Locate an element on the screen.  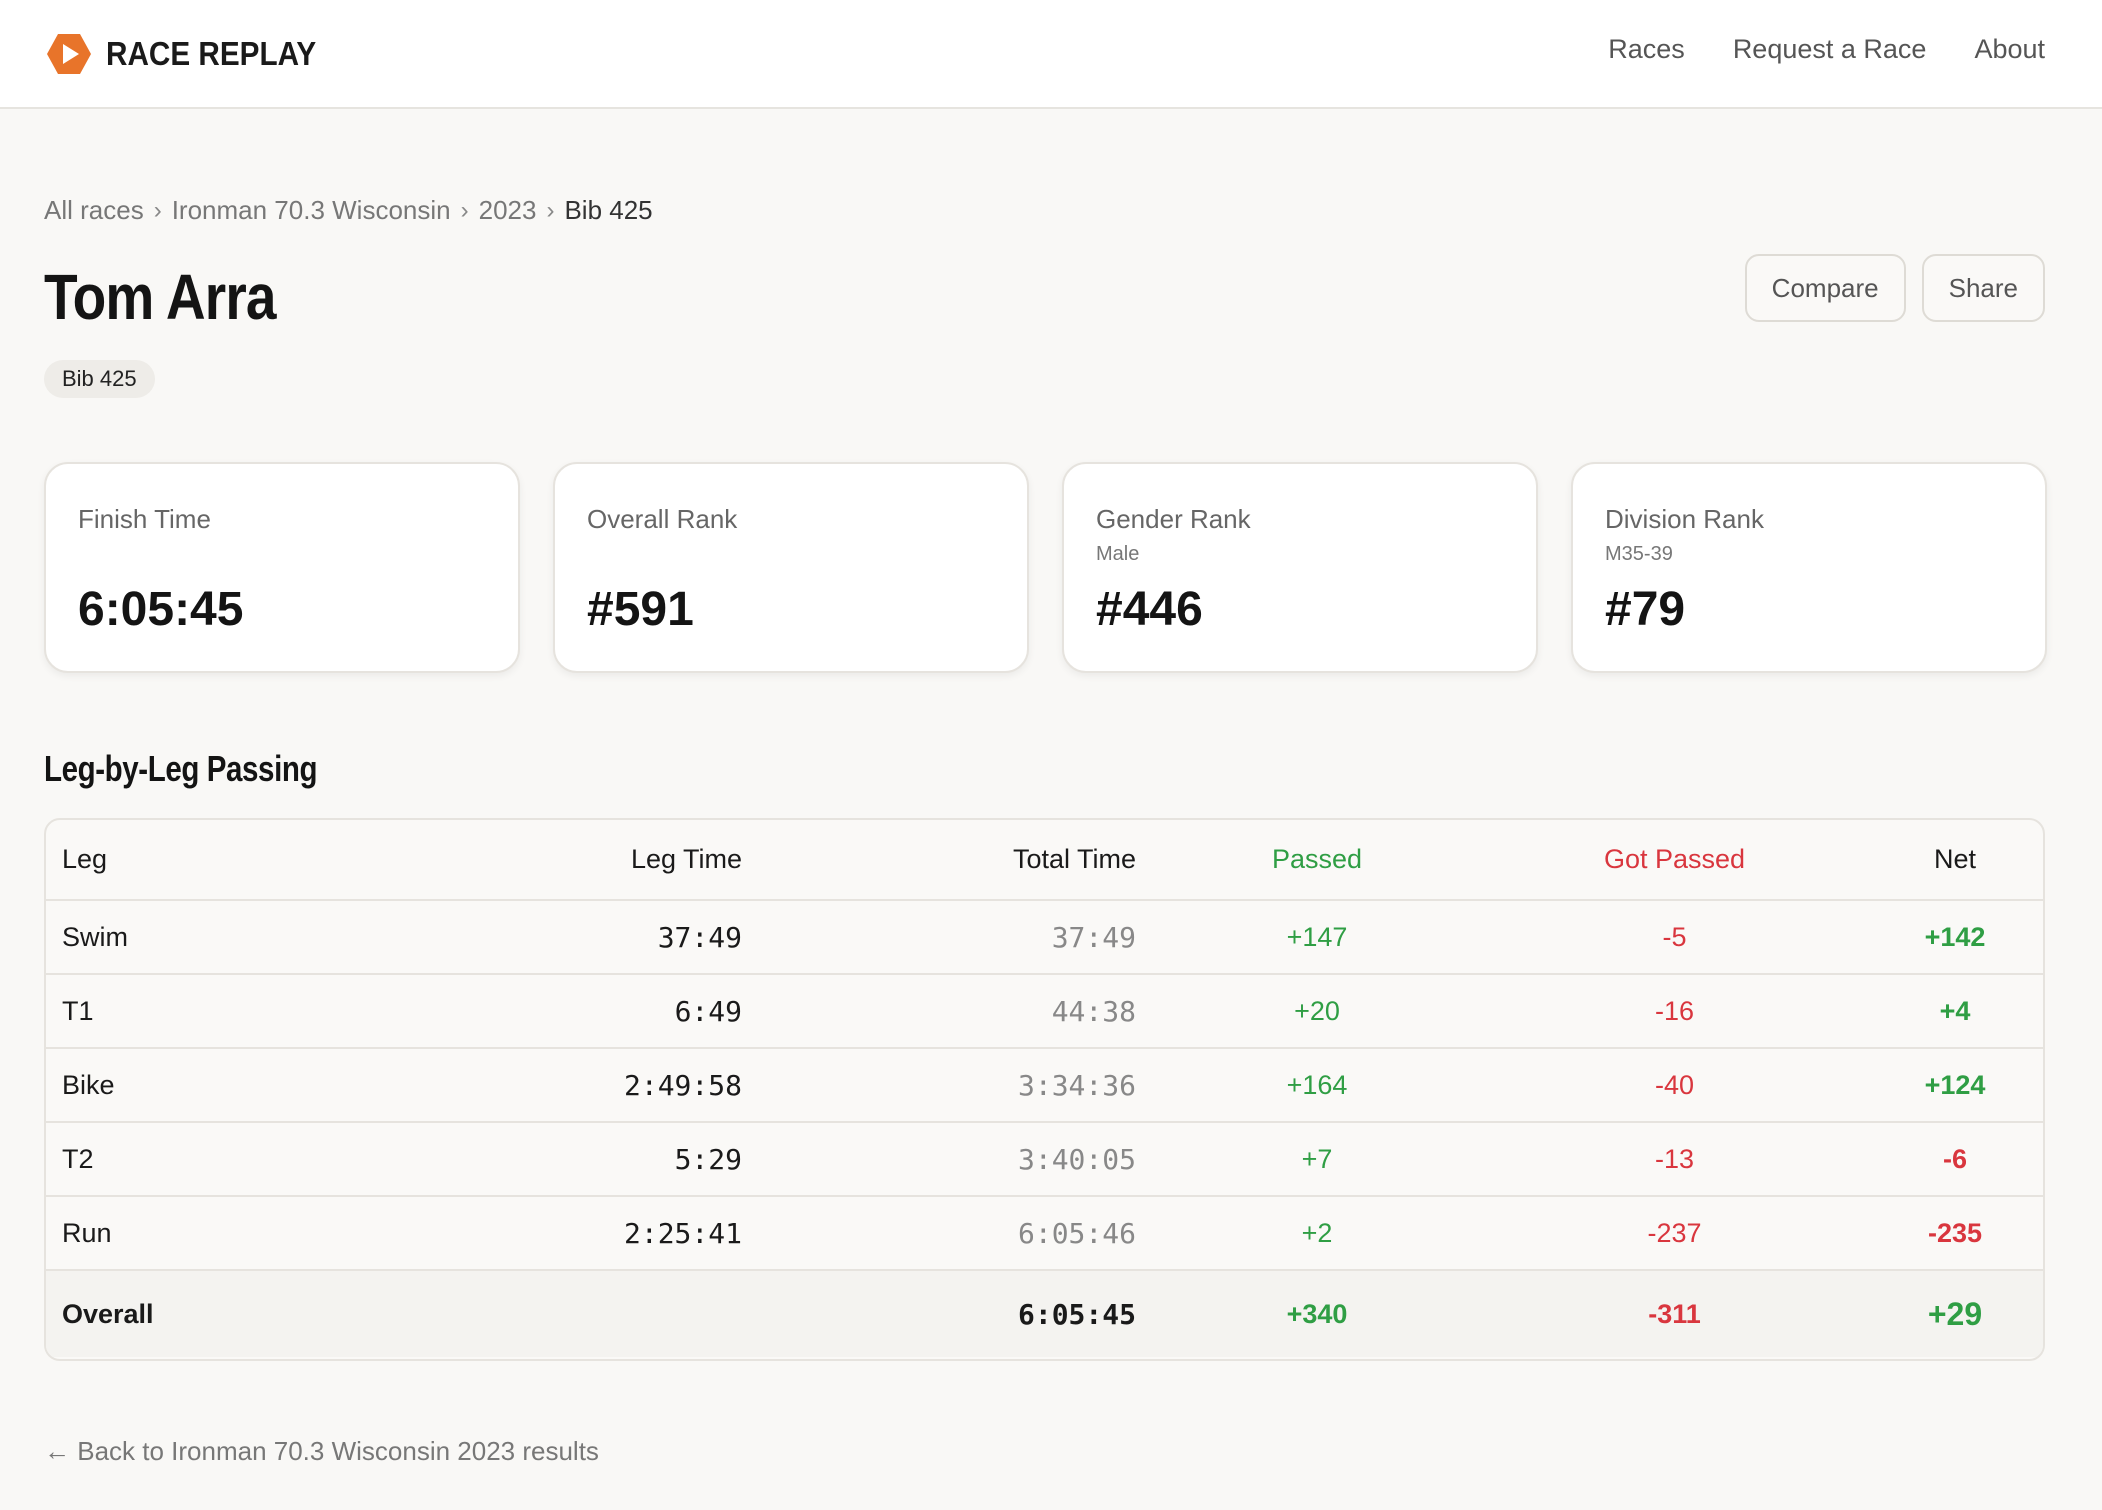
column-header-got-passed: Got Passed is located at coordinates (1674, 860).